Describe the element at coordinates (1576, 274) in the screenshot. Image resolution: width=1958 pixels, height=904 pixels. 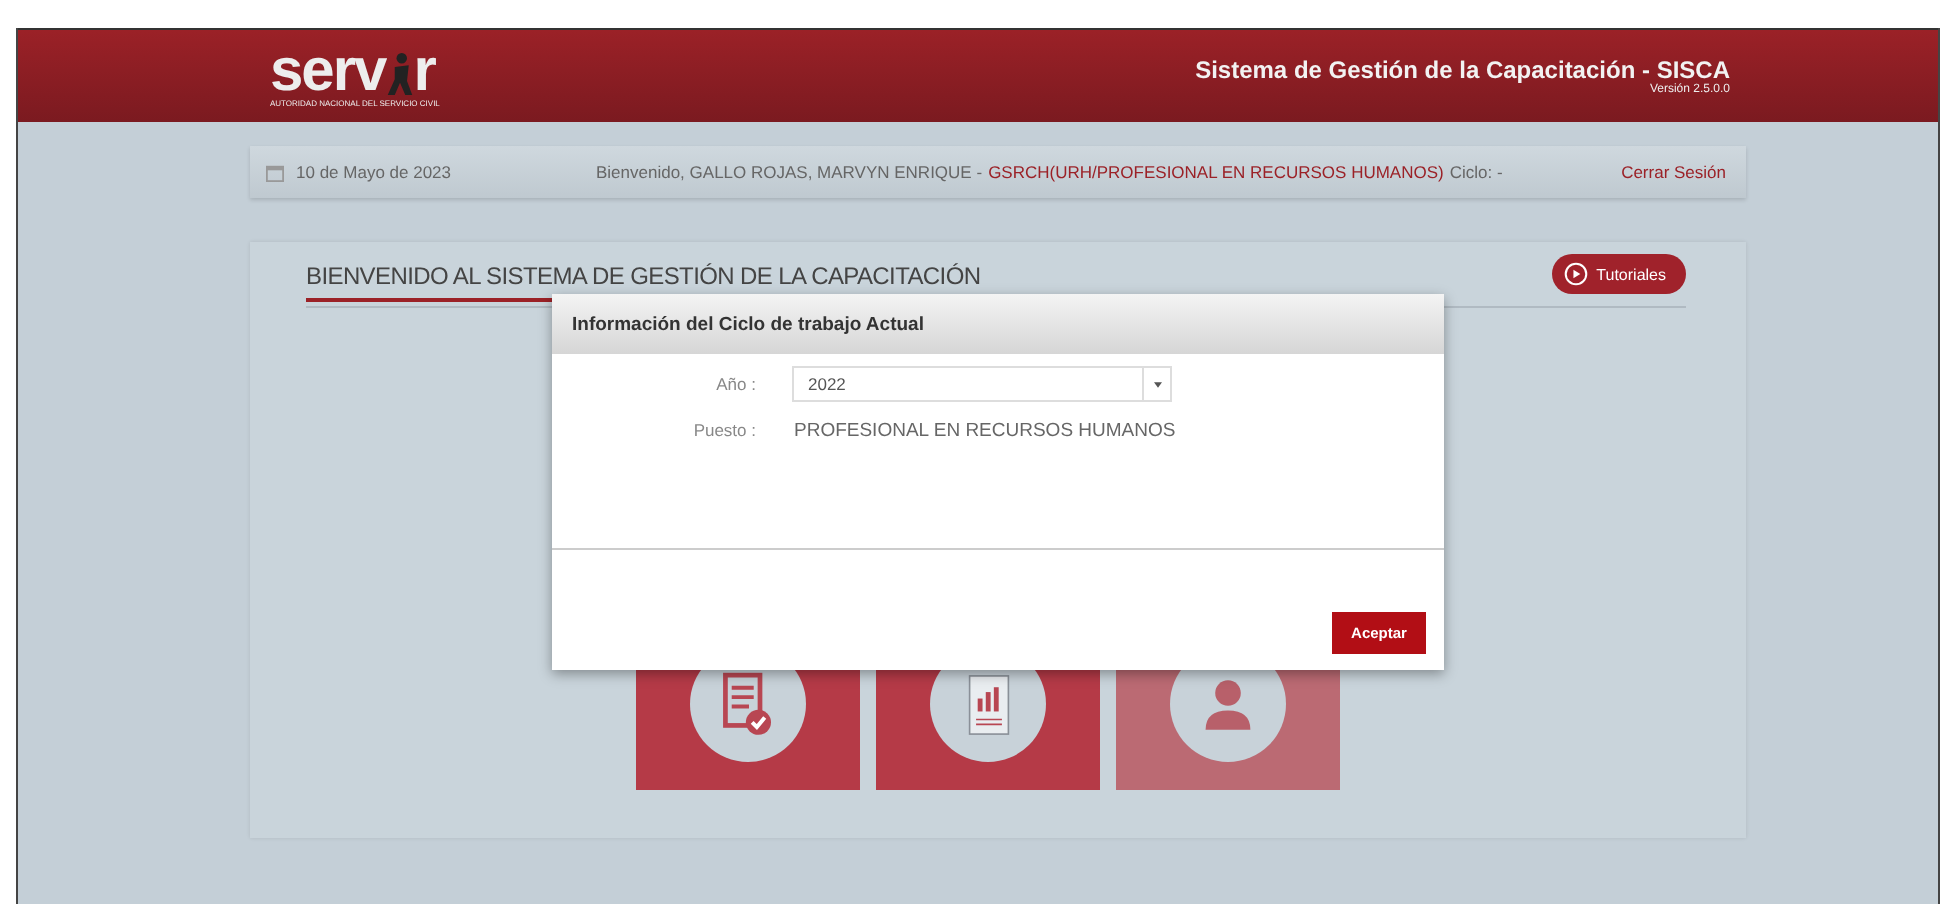
I see `play-icon` at that location.